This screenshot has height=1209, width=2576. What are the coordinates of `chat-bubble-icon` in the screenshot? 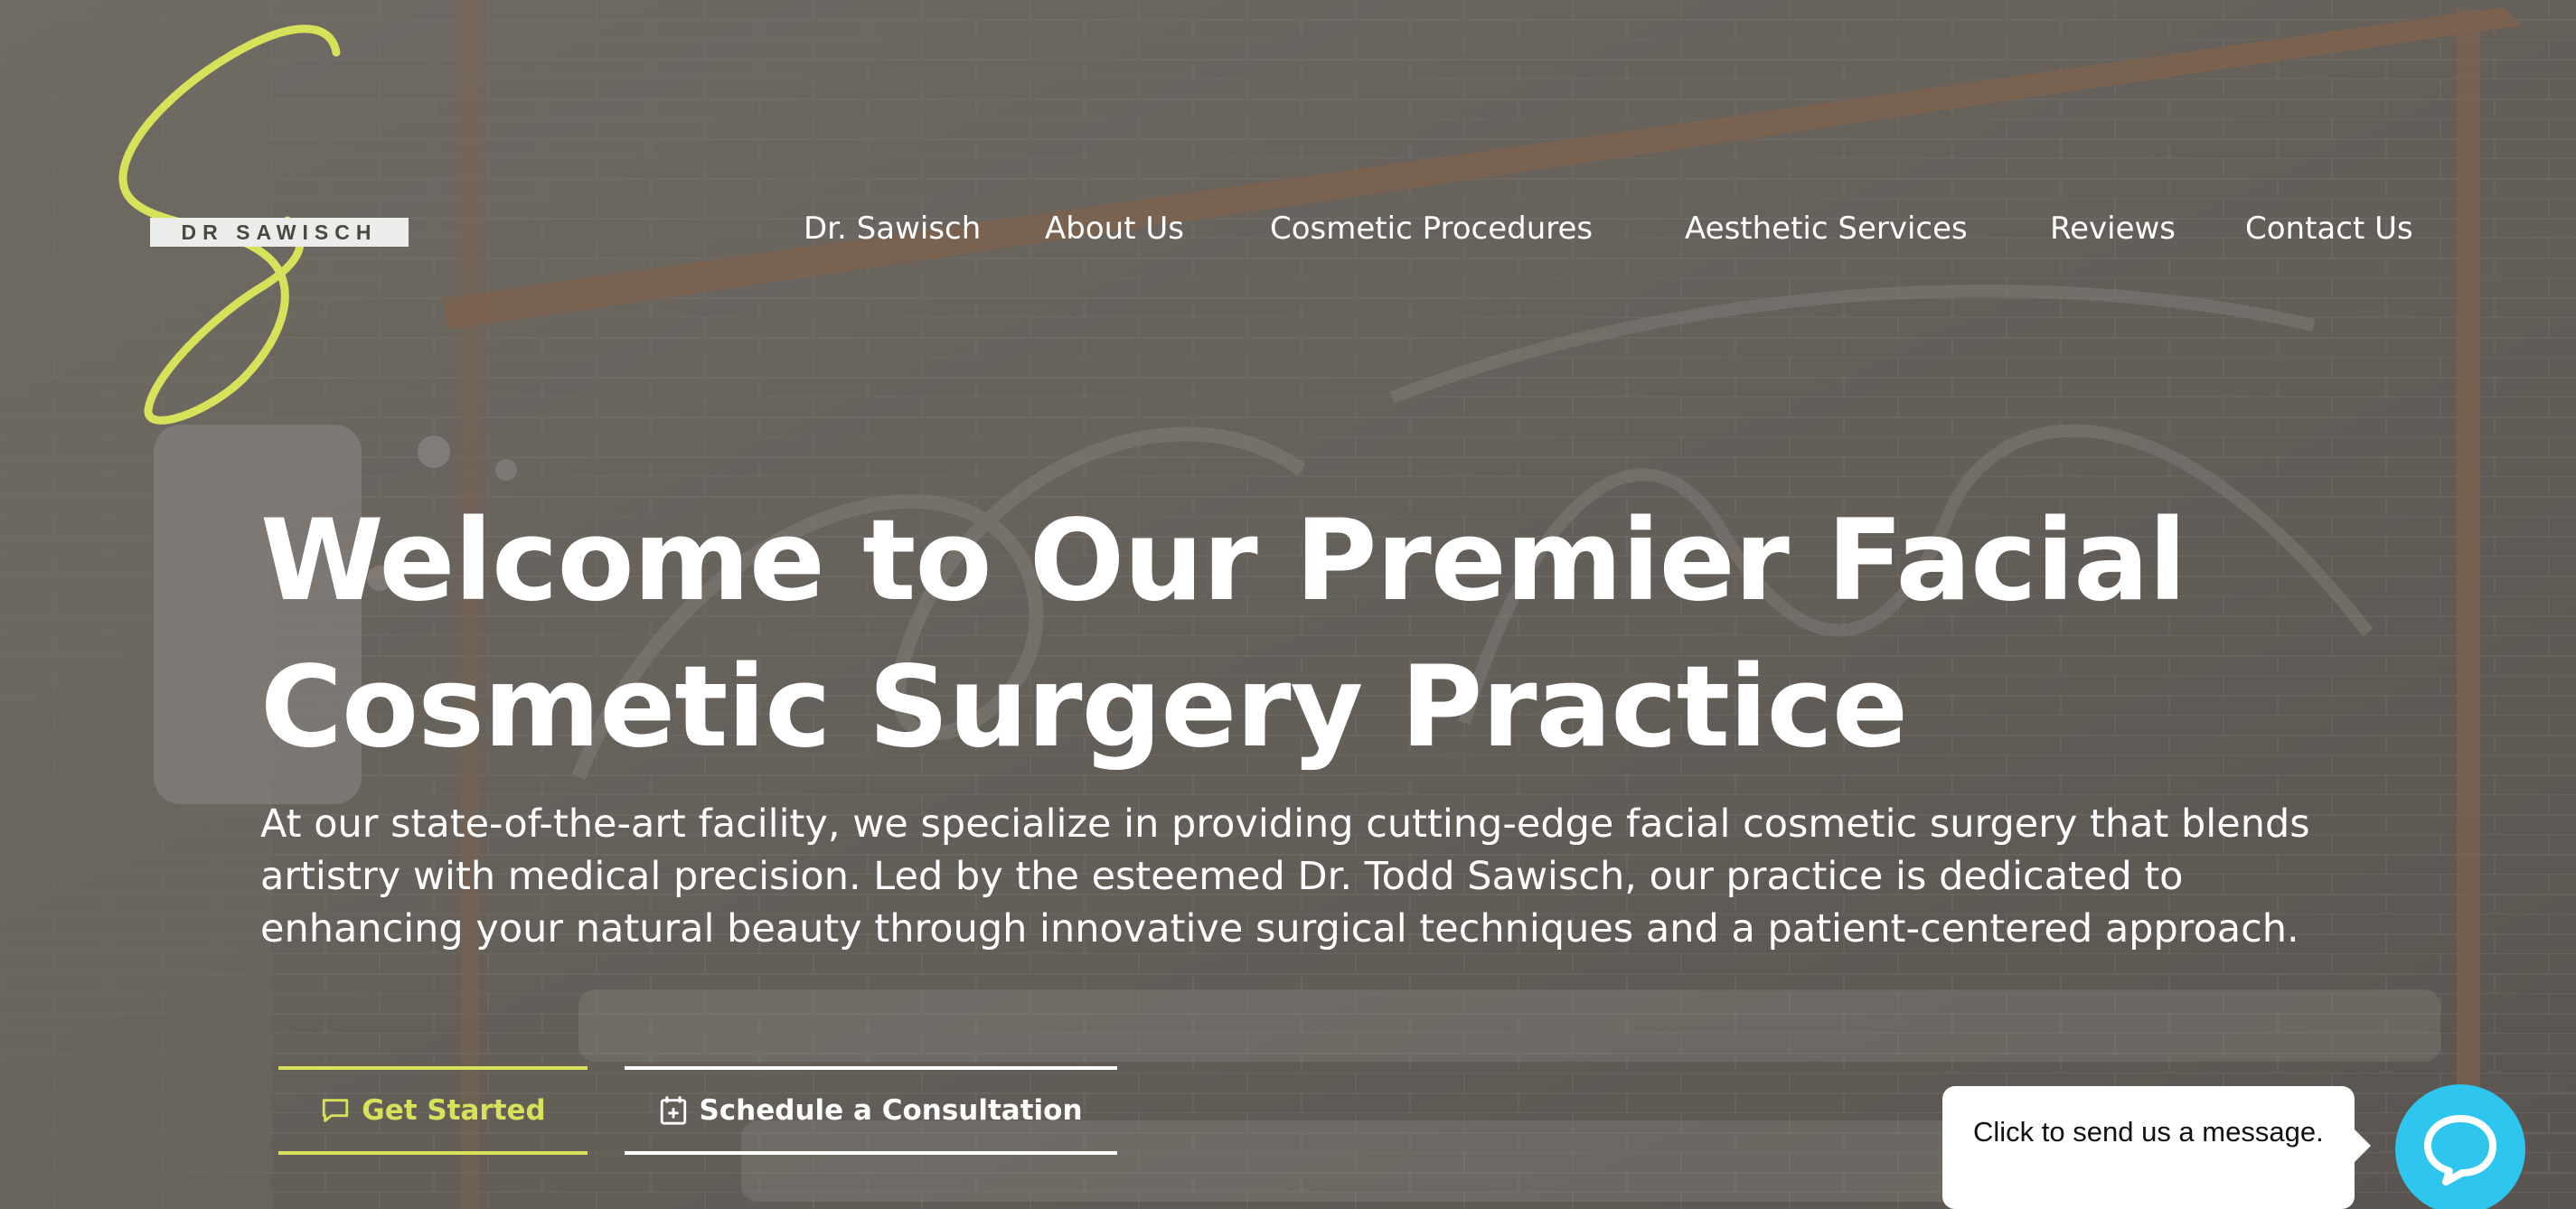 It's located at (336, 1110).